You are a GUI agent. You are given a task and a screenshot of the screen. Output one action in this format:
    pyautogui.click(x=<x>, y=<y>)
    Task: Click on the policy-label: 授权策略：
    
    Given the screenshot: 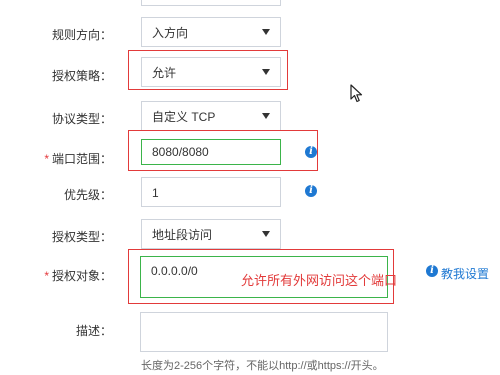 What is the action you would take?
    pyautogui.click(x=81, y=76)
    